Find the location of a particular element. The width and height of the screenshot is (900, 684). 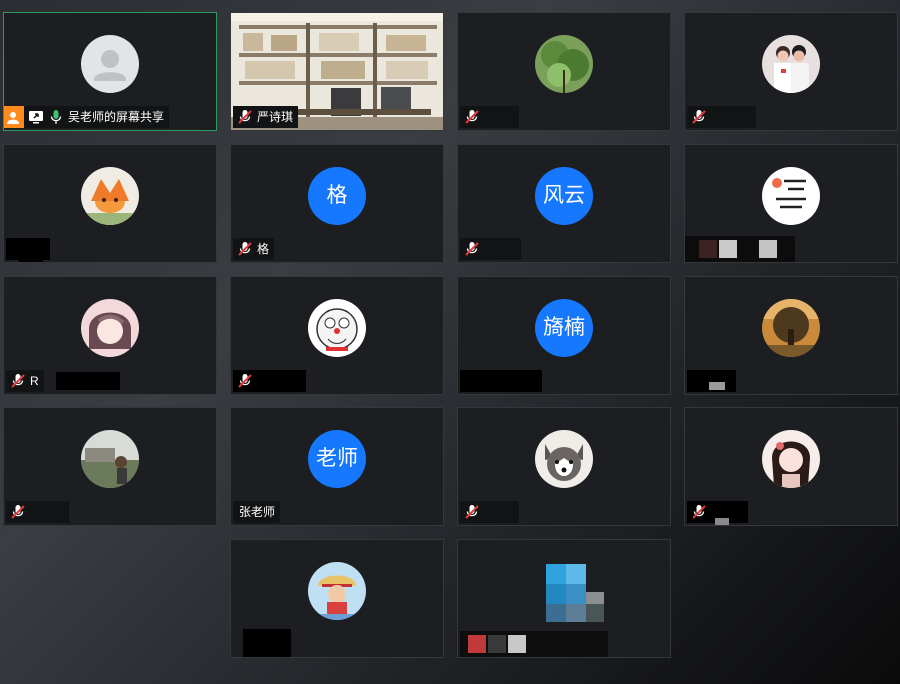

participant-tile-p15 is located at coordinates (564, 466).